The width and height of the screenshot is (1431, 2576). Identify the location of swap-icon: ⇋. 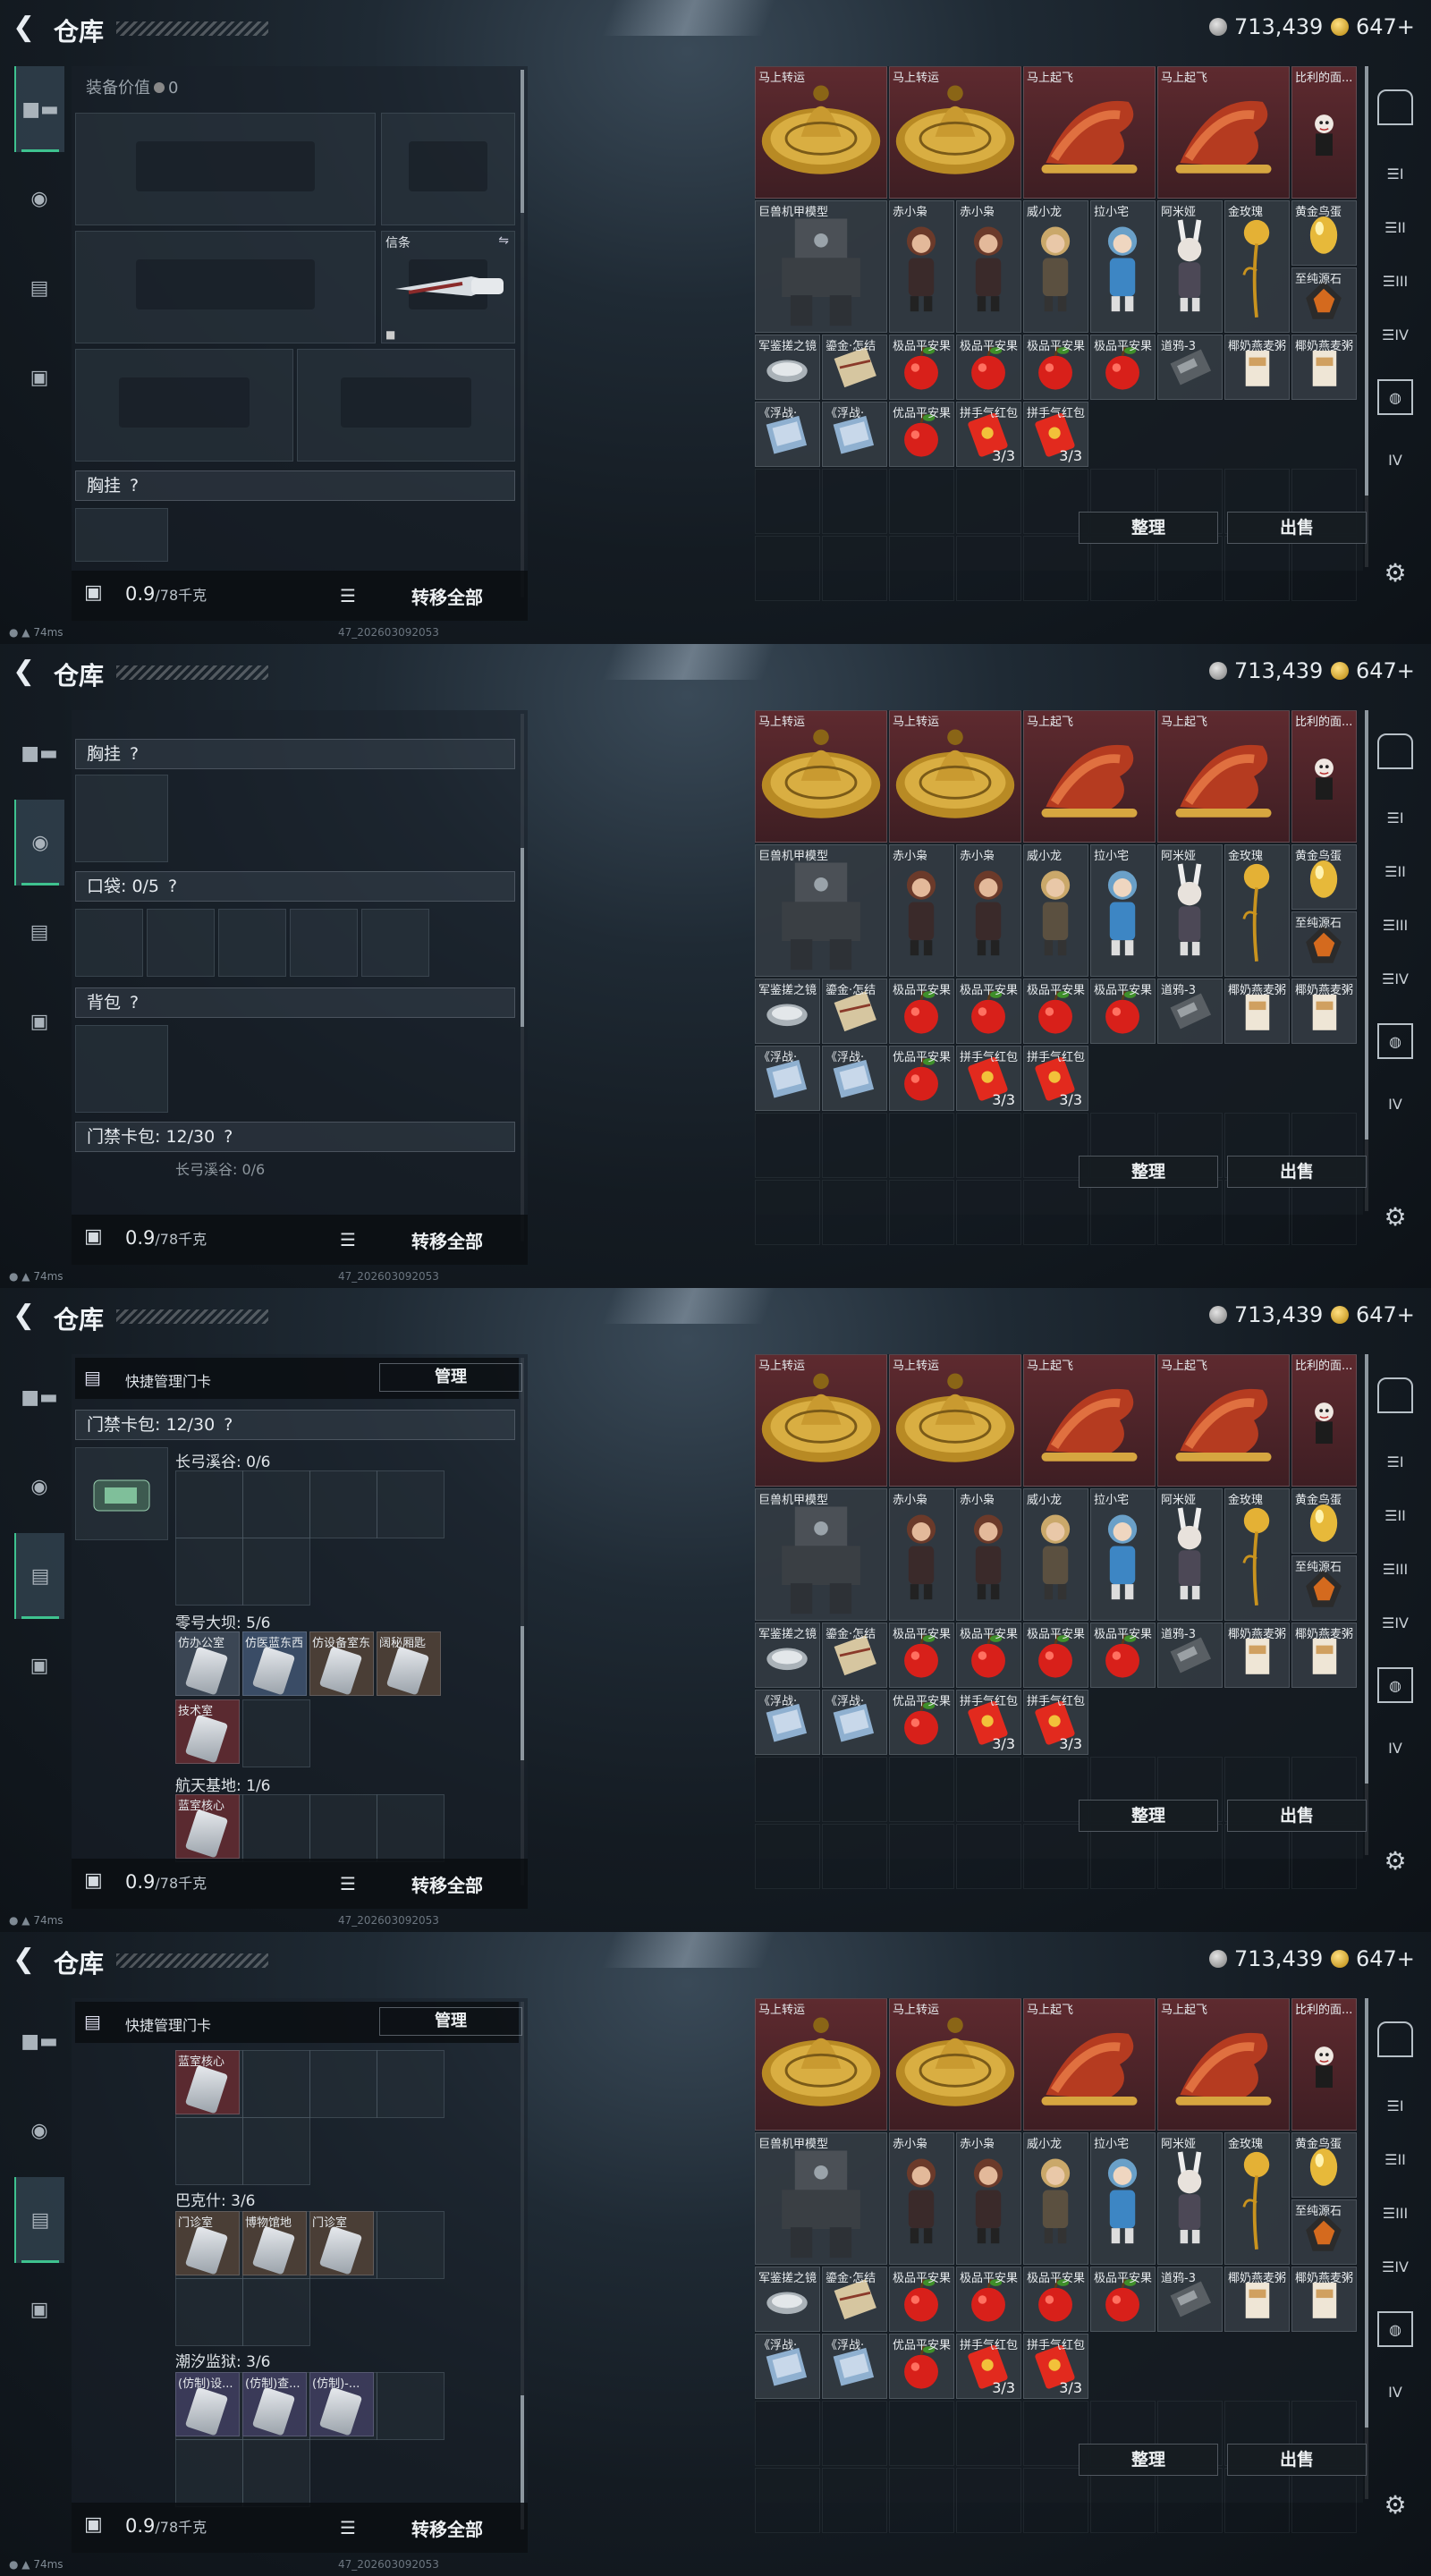
(504, 240).